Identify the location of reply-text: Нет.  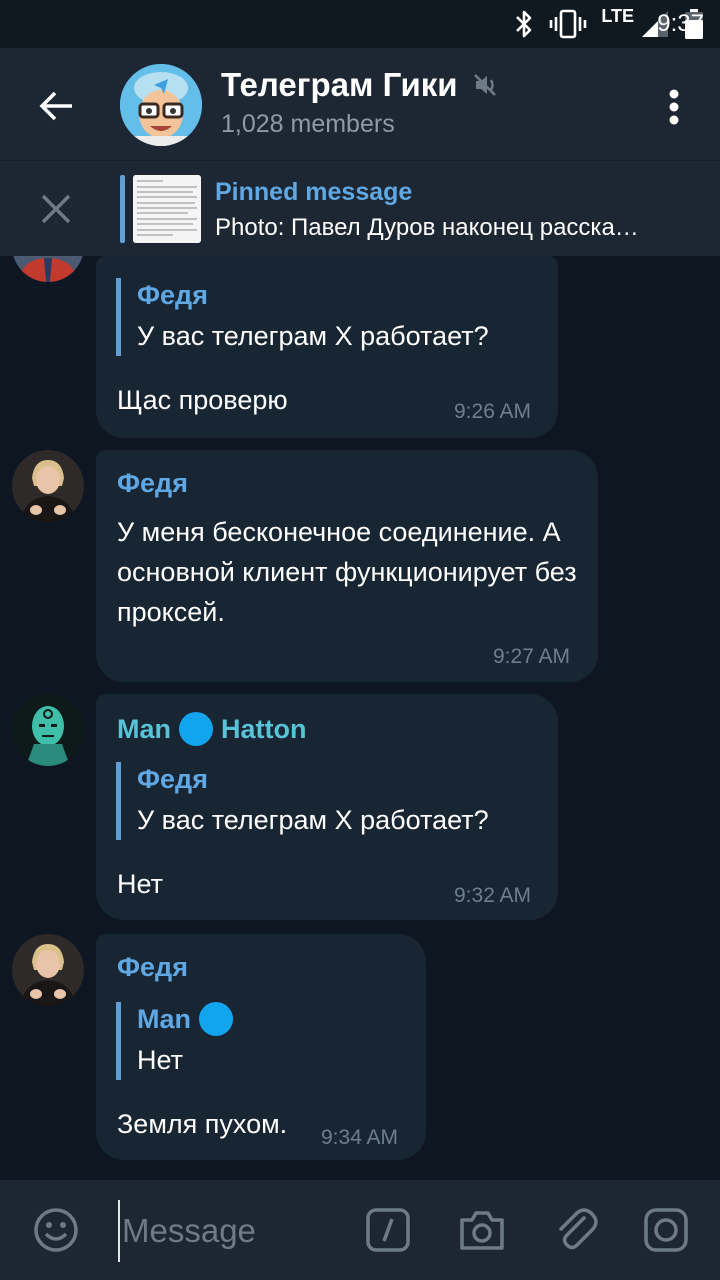
(160, 1060).